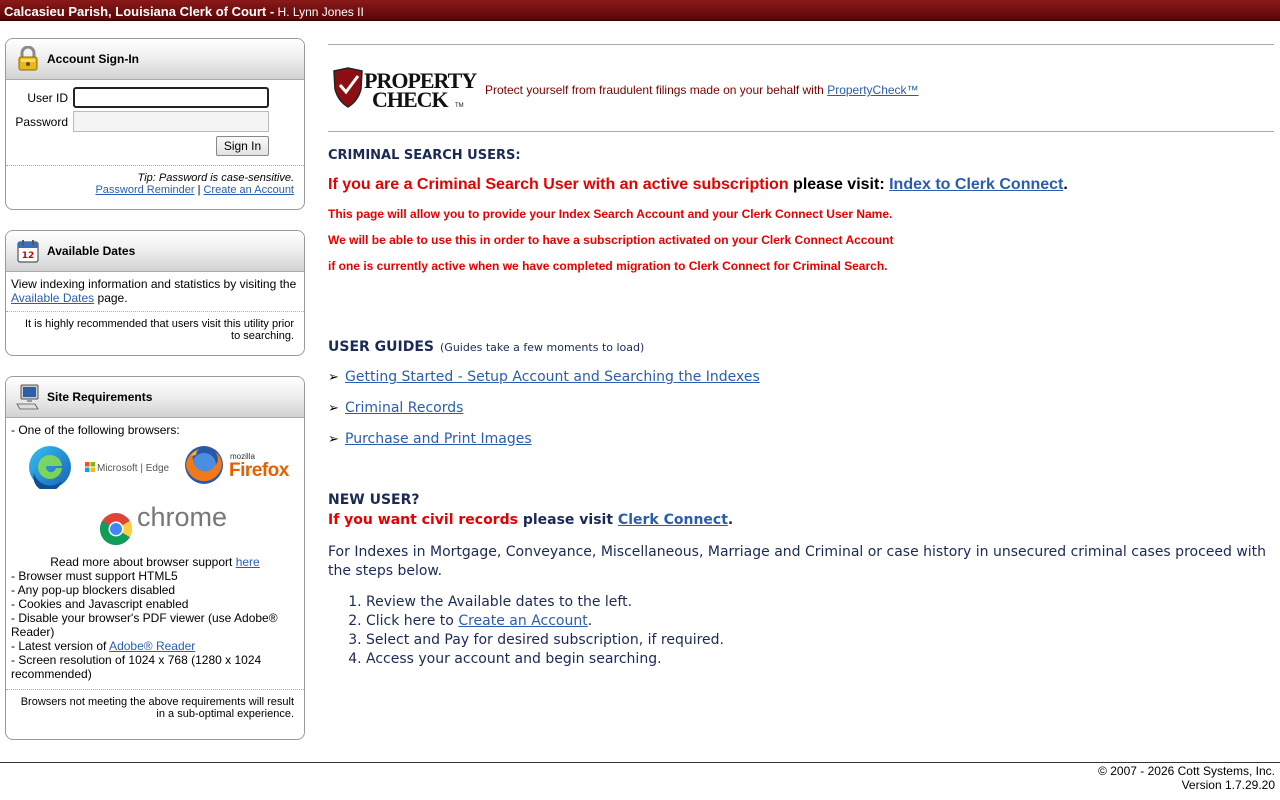 The width and height of the screenshot is (1280, 800). I want to click on password-tip: Tip: Password is case-sensitive., so click(215, 178).